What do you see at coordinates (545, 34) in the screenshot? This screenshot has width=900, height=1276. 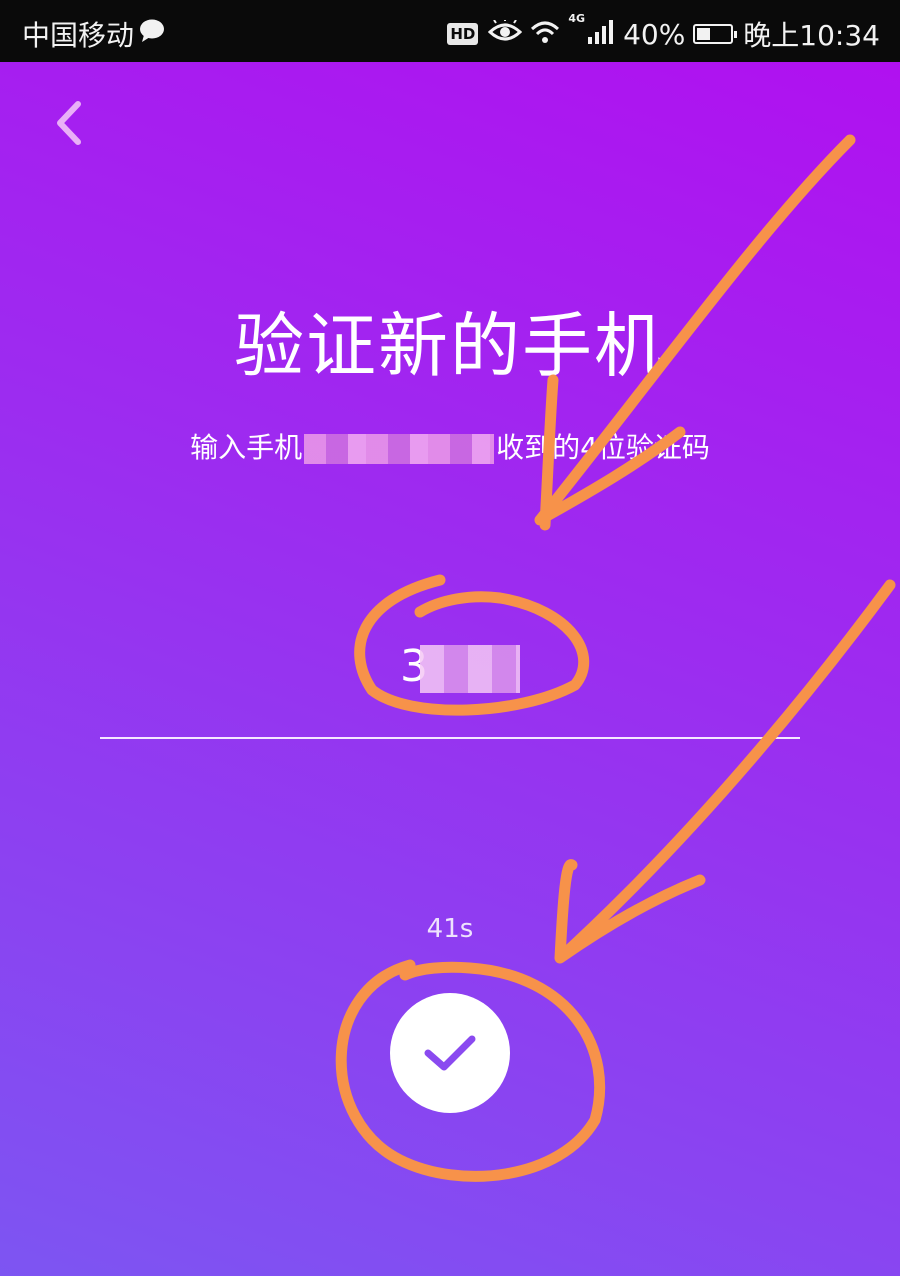 I see `wifi-icon` at bounding box center [545, 34].